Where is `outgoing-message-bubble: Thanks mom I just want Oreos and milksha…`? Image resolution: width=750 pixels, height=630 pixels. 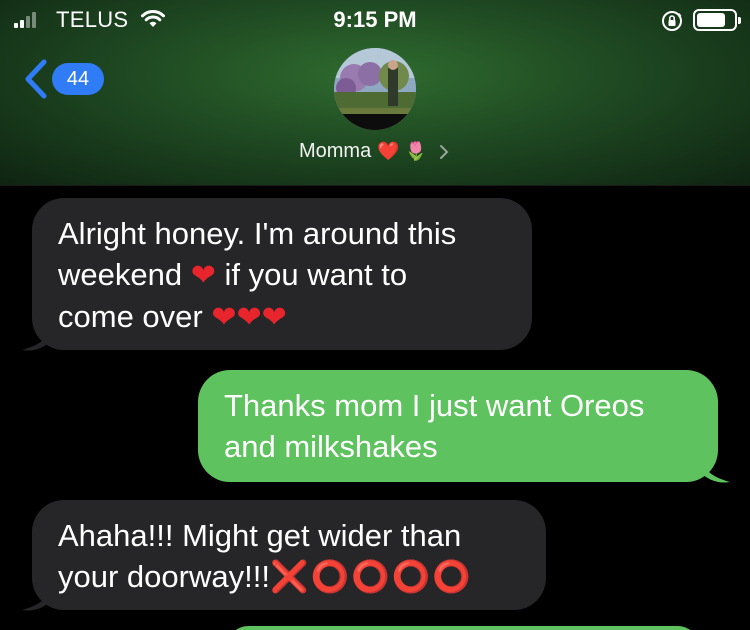 outgoing-message-bubble: Thanks mom I just want Oreos and milksha… is located at coordinates (458, 426).